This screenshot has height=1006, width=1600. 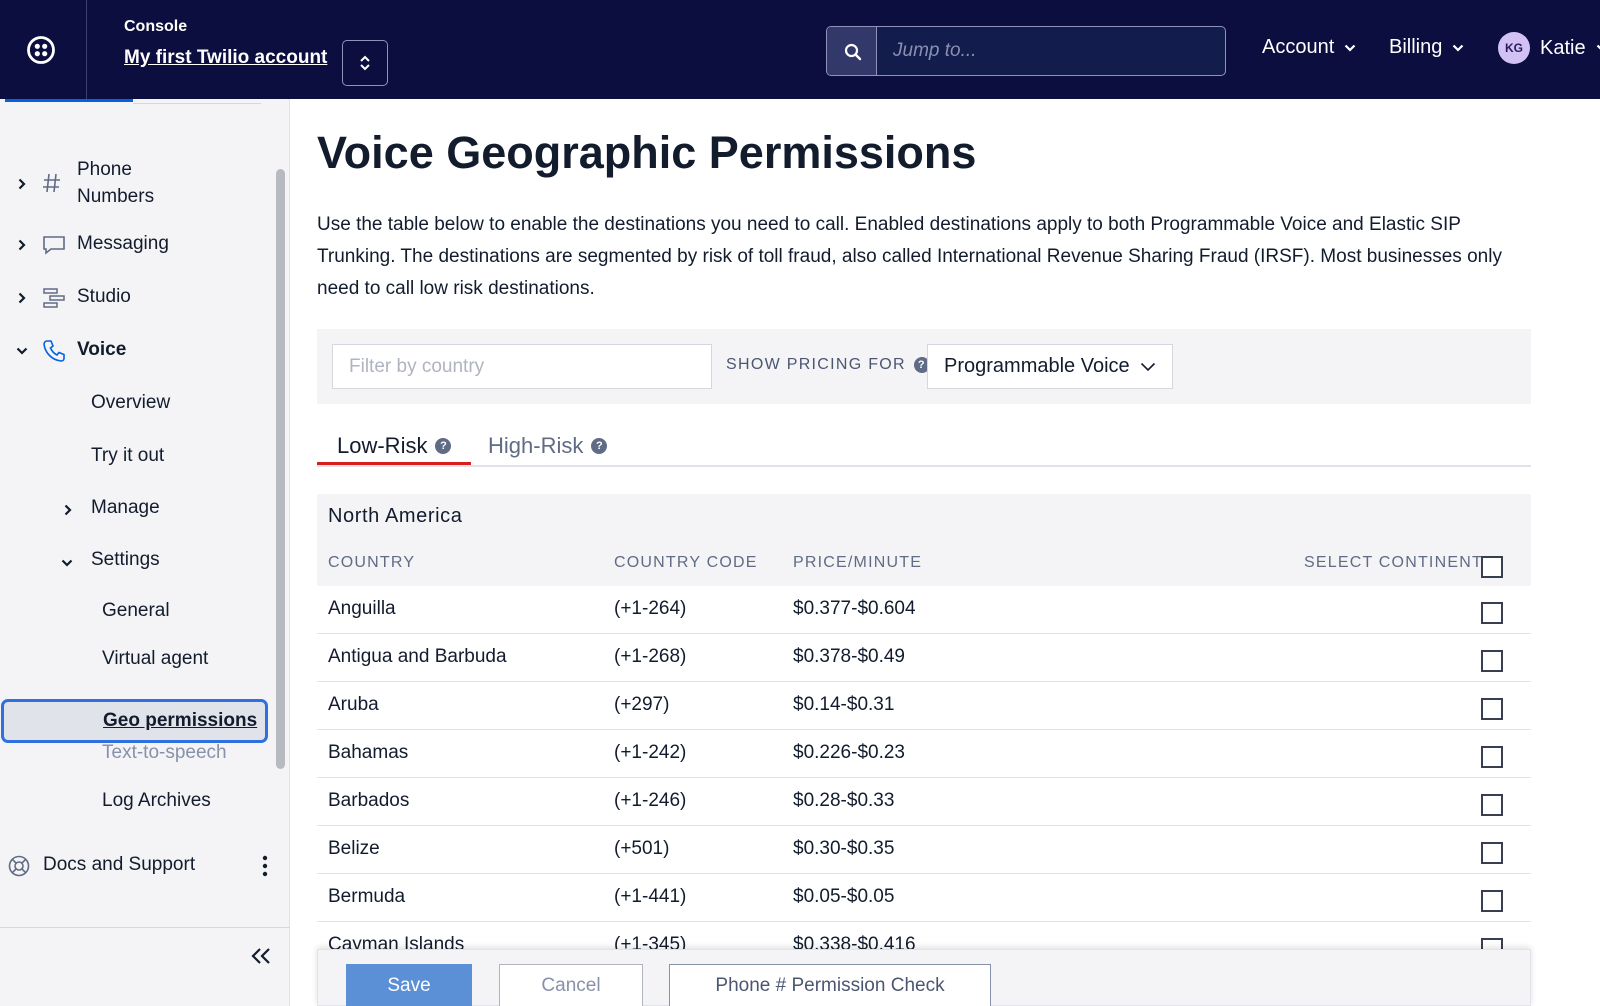 I want to click on billing-menu-label: Billing, so click(x=1416, y=47).